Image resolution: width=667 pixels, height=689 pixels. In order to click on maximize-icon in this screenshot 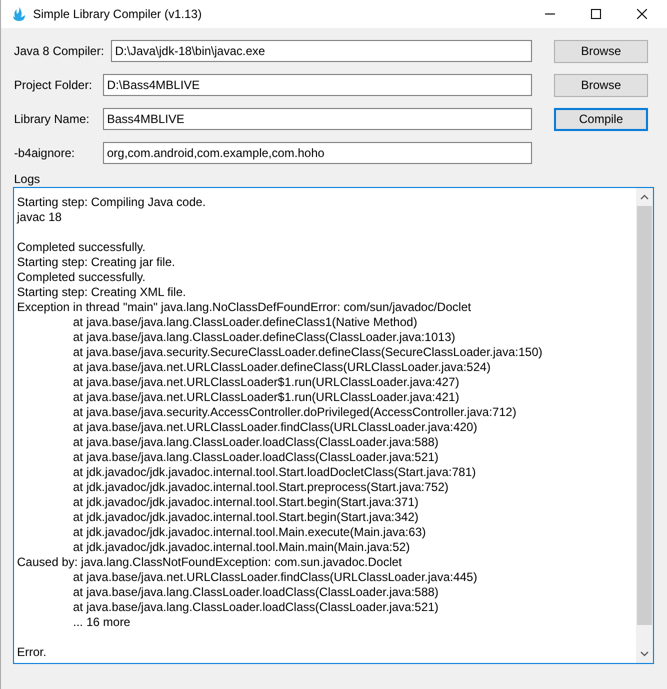, I will do `click(596, 14)`.